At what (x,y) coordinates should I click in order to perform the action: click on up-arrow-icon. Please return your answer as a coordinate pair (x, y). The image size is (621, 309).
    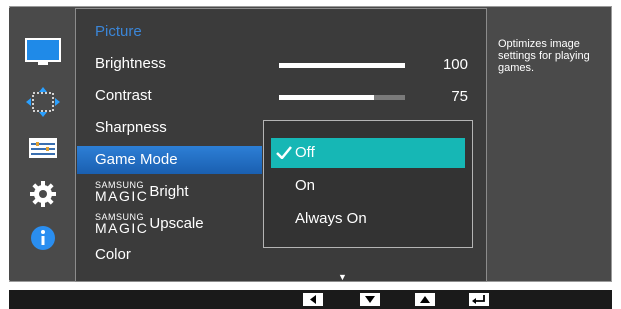
    Looking at the image, I should click on (425, 299).